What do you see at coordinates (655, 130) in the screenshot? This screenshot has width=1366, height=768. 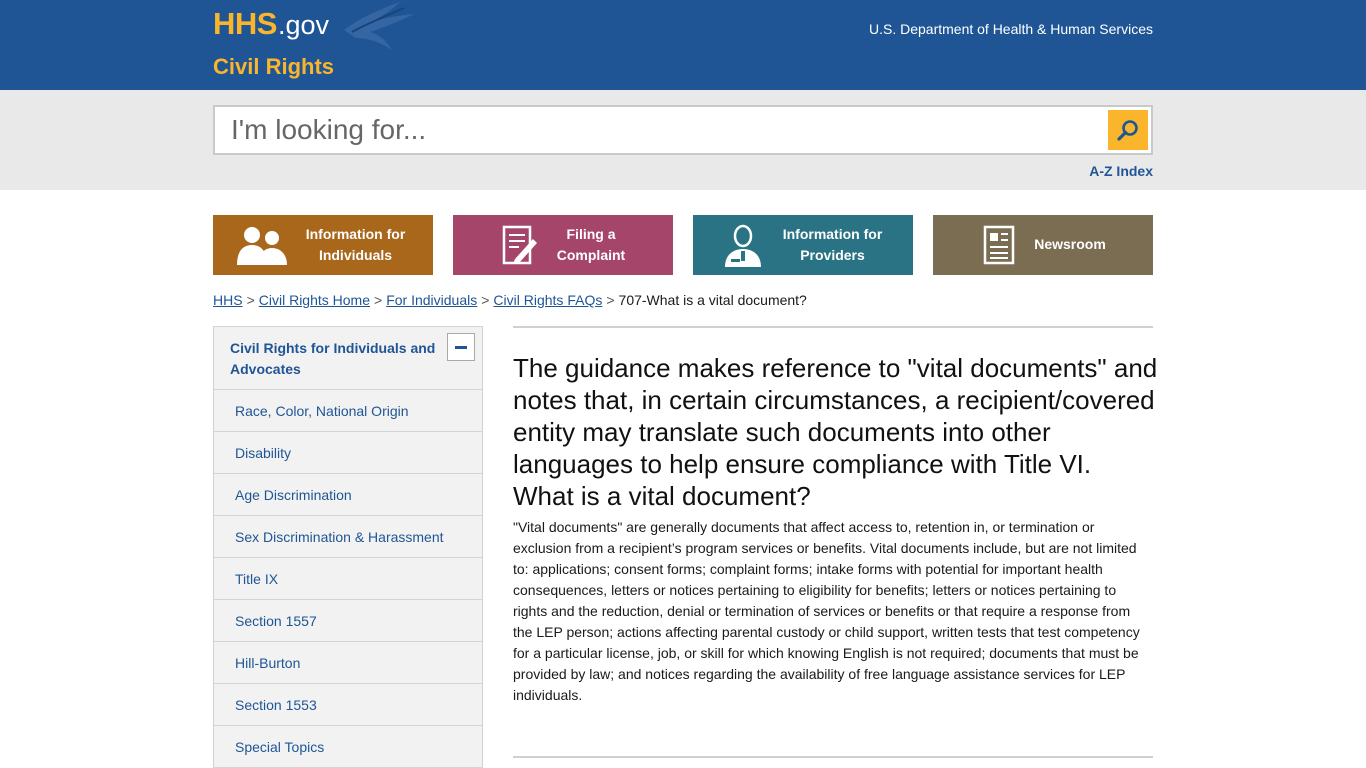 I see `search-input` at bounding box center [655, 130].